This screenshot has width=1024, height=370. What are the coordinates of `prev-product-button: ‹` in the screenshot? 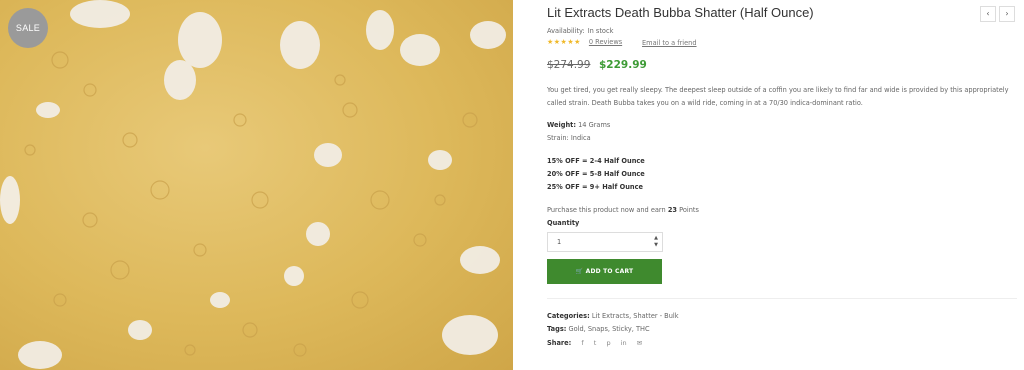 It's located at (988, 14).